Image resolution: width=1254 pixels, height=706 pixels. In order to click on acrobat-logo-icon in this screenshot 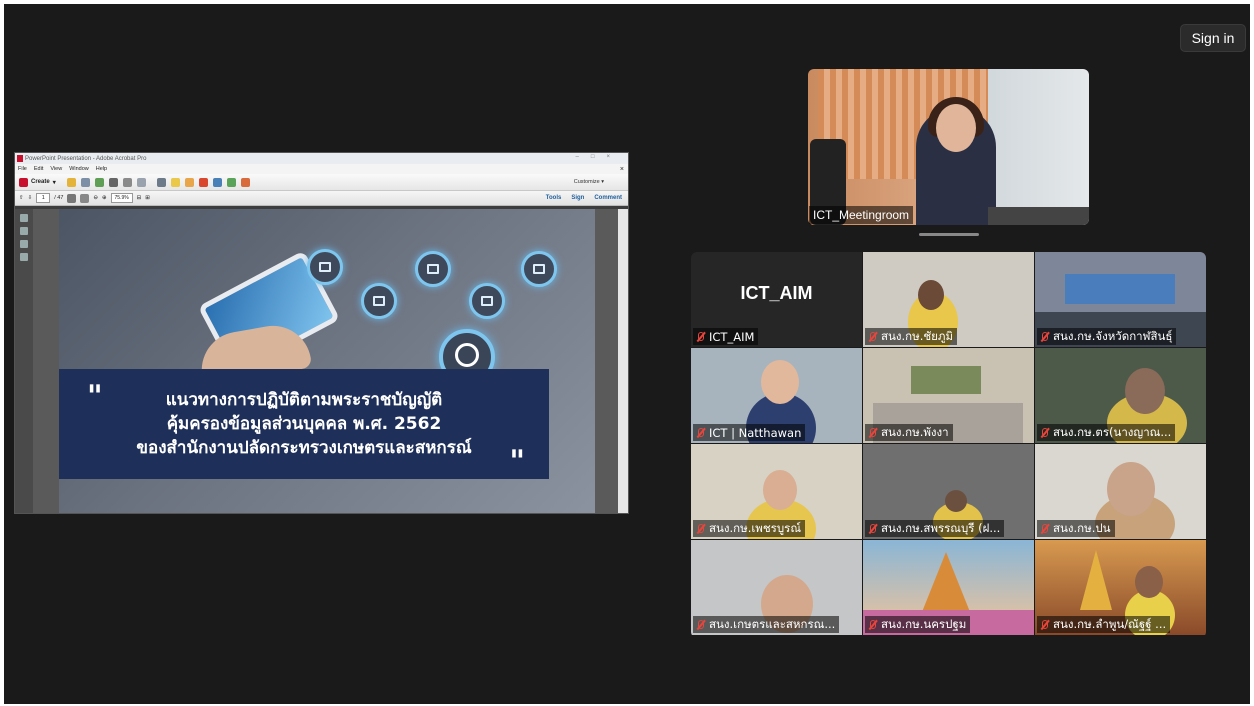, I will do `click(20, 158)`.